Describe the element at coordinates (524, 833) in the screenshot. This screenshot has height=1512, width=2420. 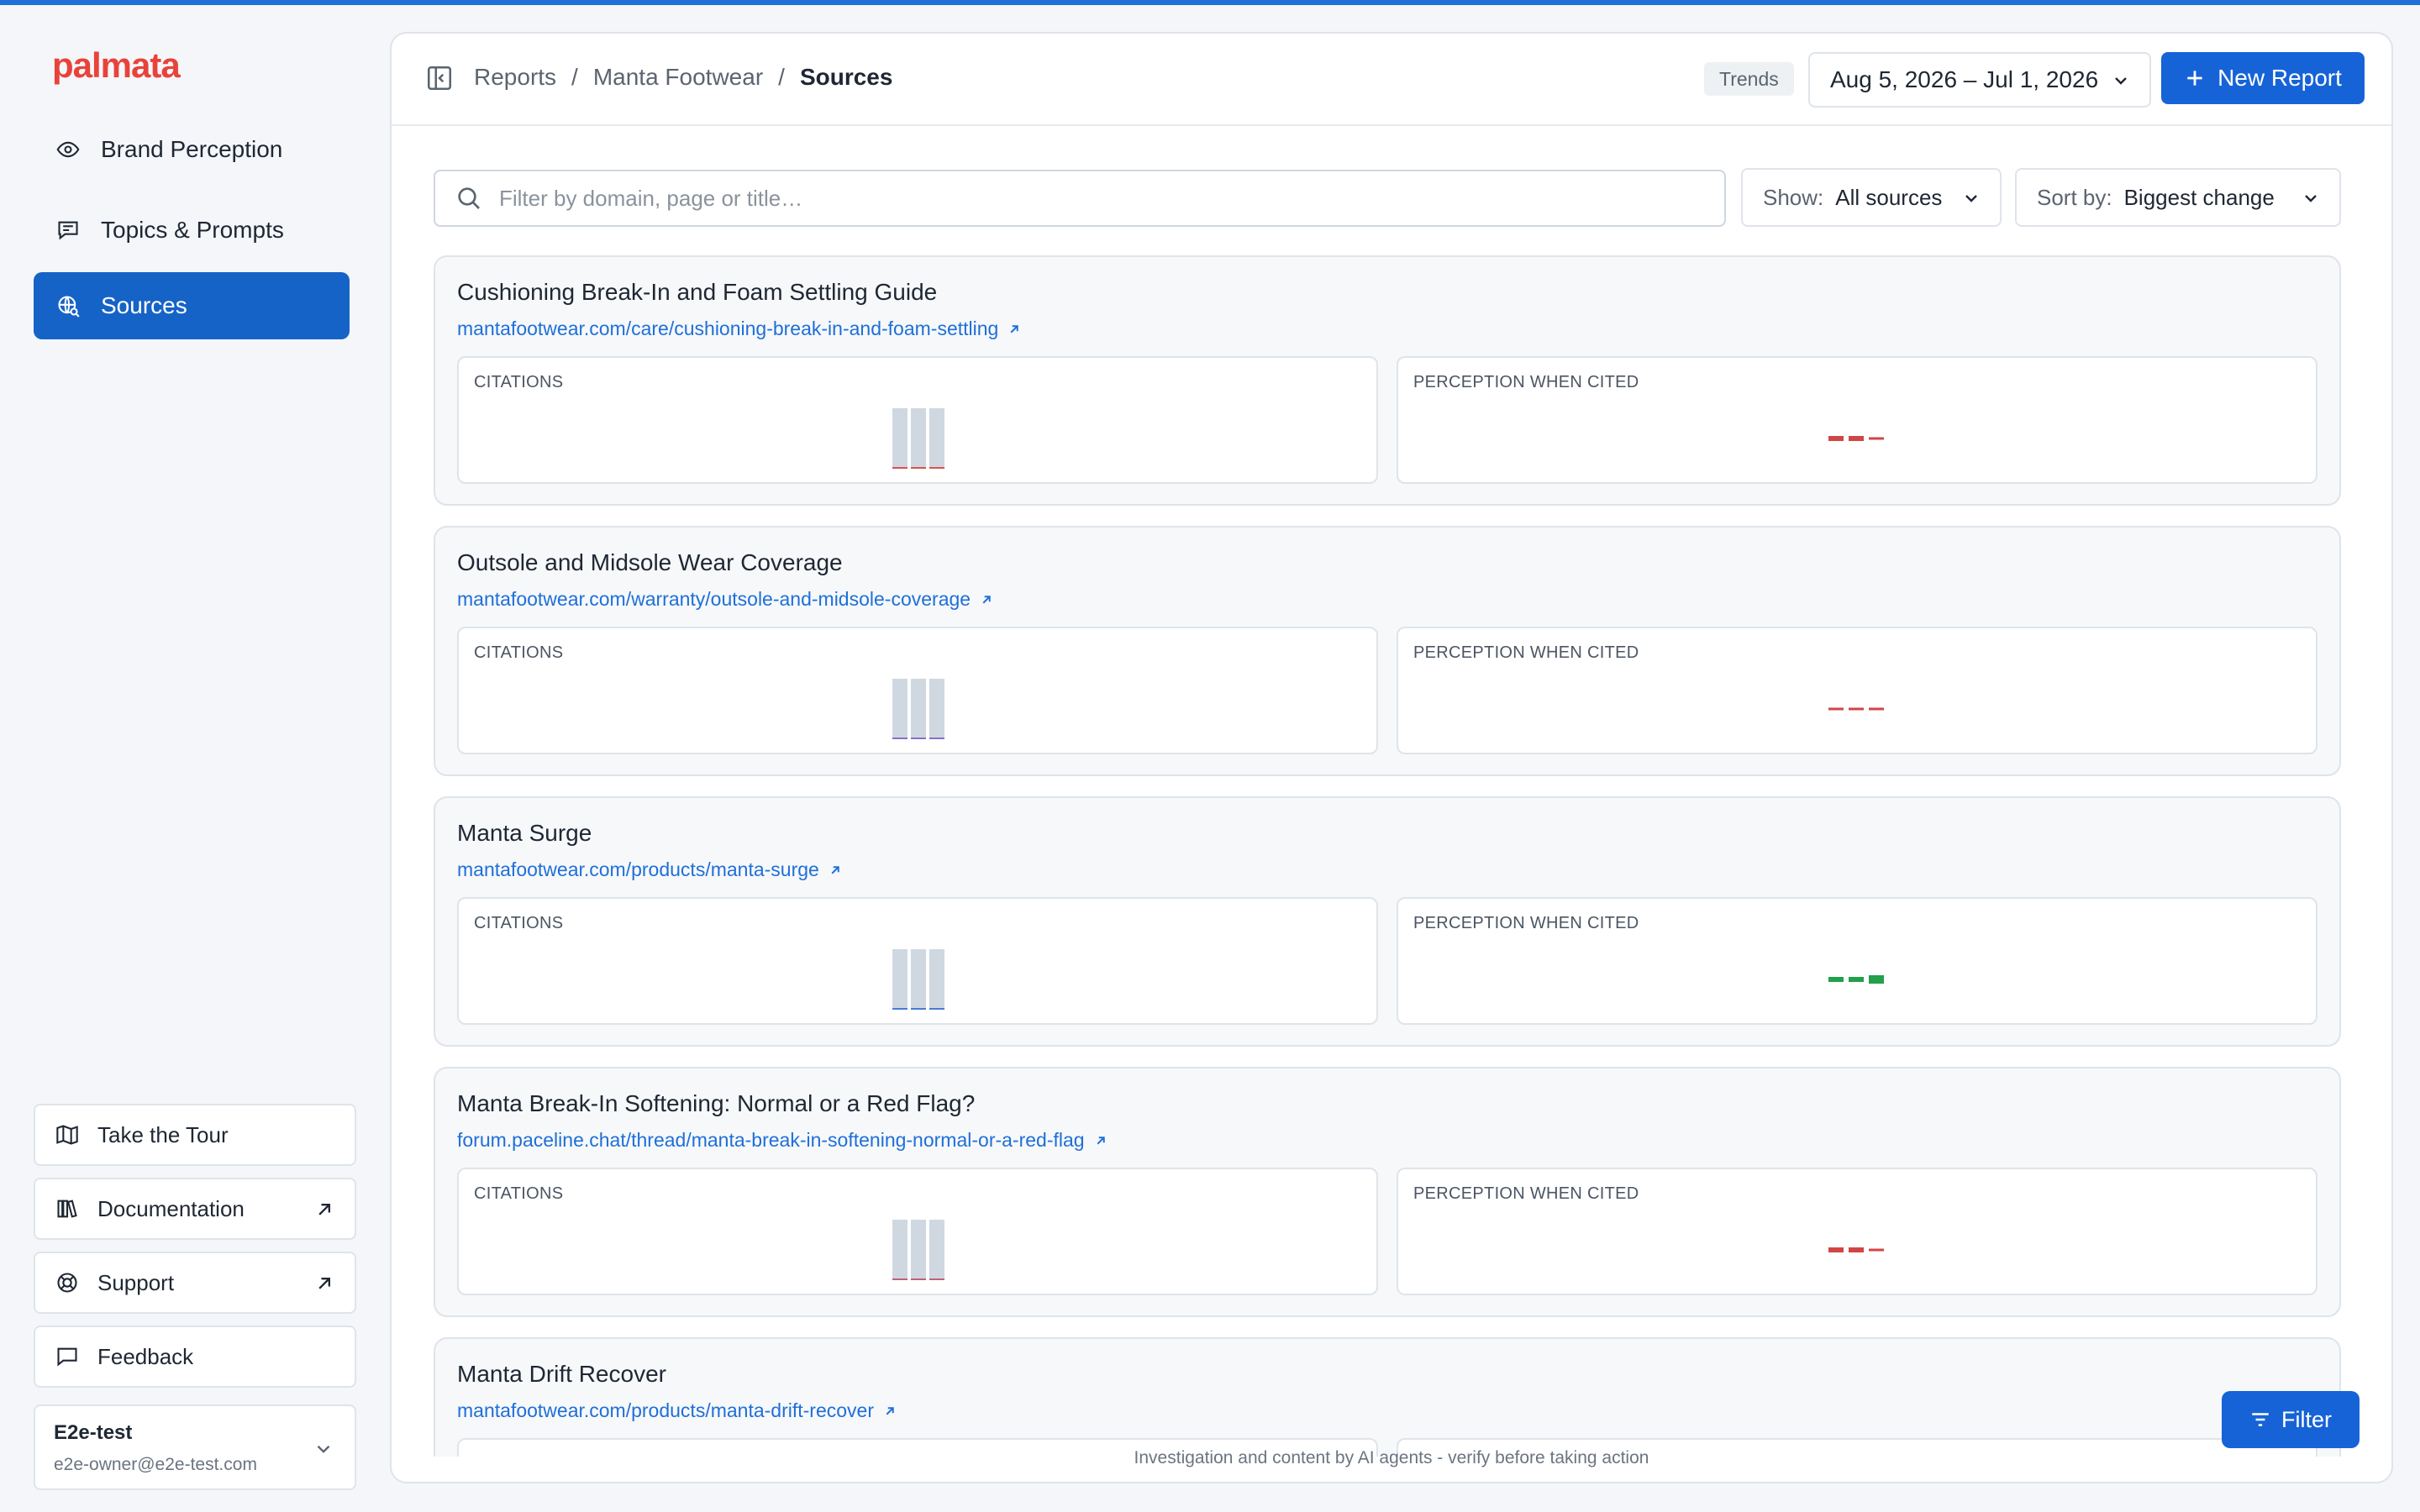
I see `source-title: Manta Surge` at that location.